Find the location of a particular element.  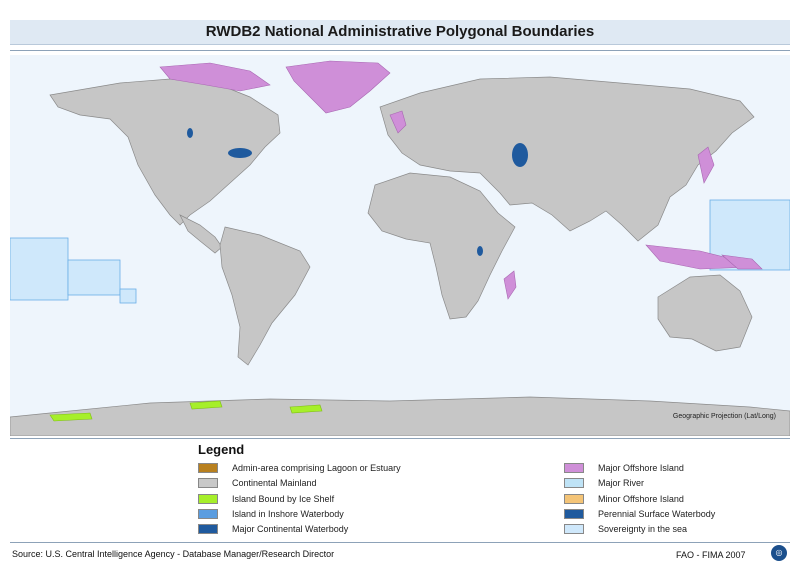

bottom-map-divider is located at coordinates (400, 438).